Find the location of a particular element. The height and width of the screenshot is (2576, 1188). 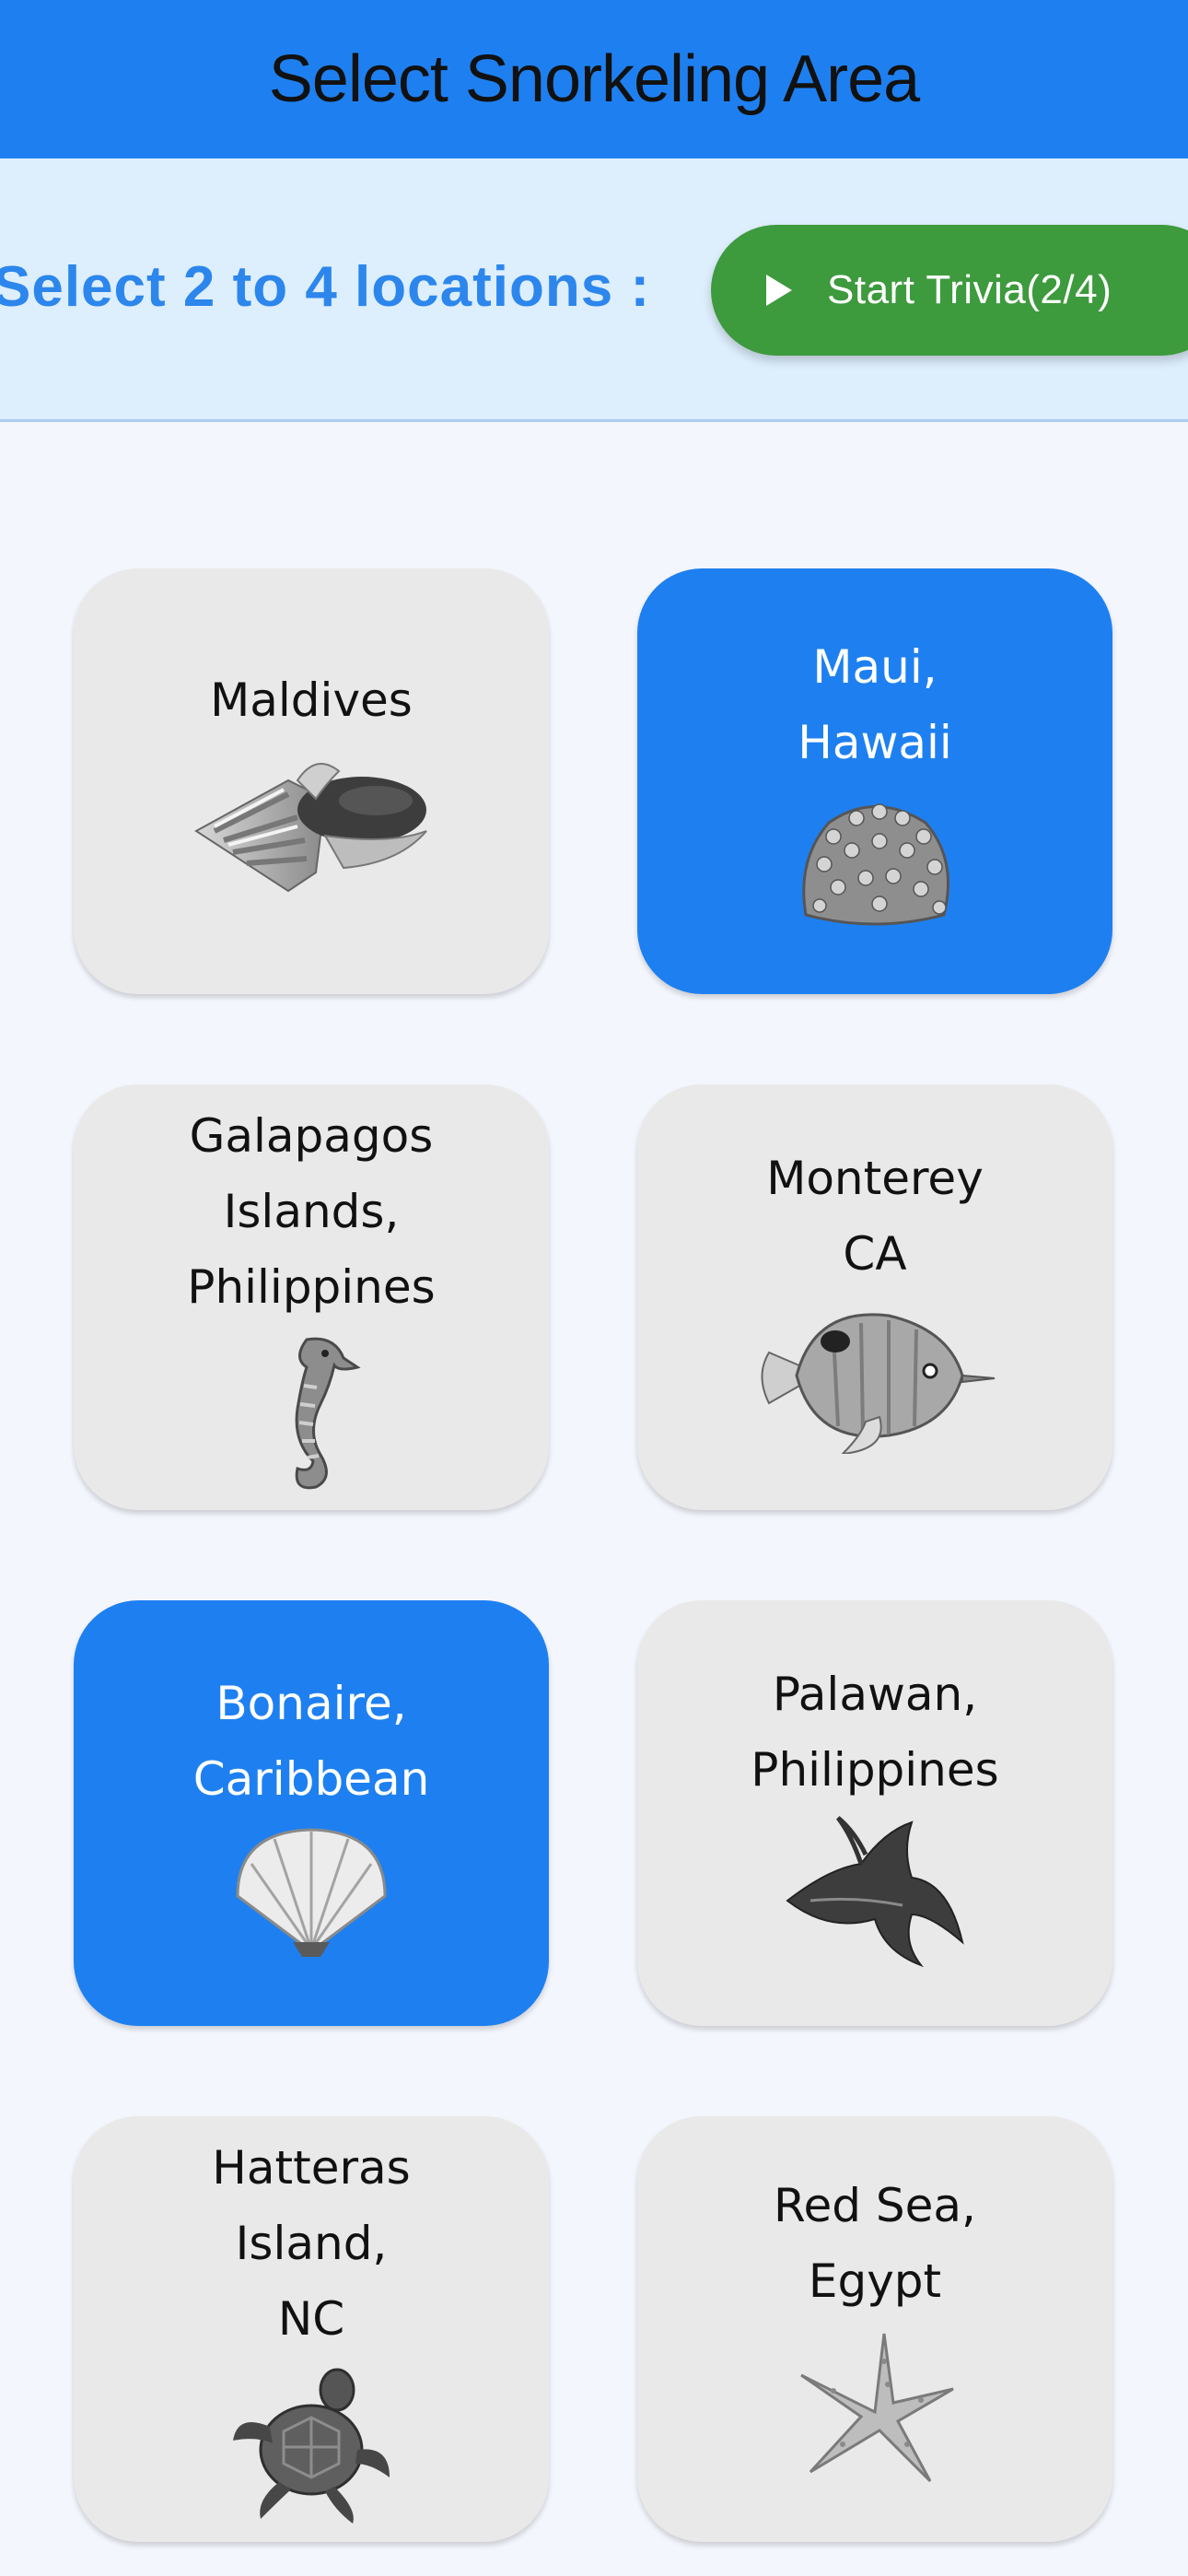

selection-prompt: Select 2 to 4 locations : is located at coordinates (325, 287).